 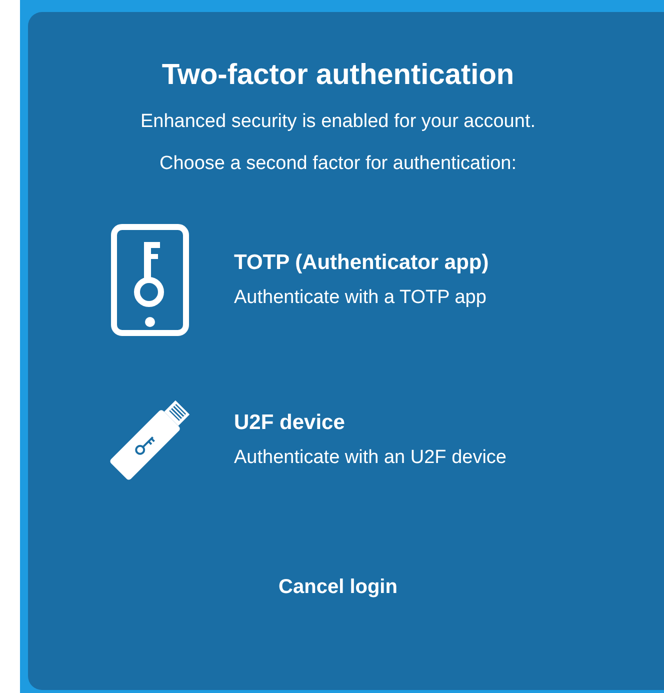 What do you see at coordinates (370, 458) in the screenshot?
I see `option-description: Authenticate with an U2F device` at bounding box center [370, 458].